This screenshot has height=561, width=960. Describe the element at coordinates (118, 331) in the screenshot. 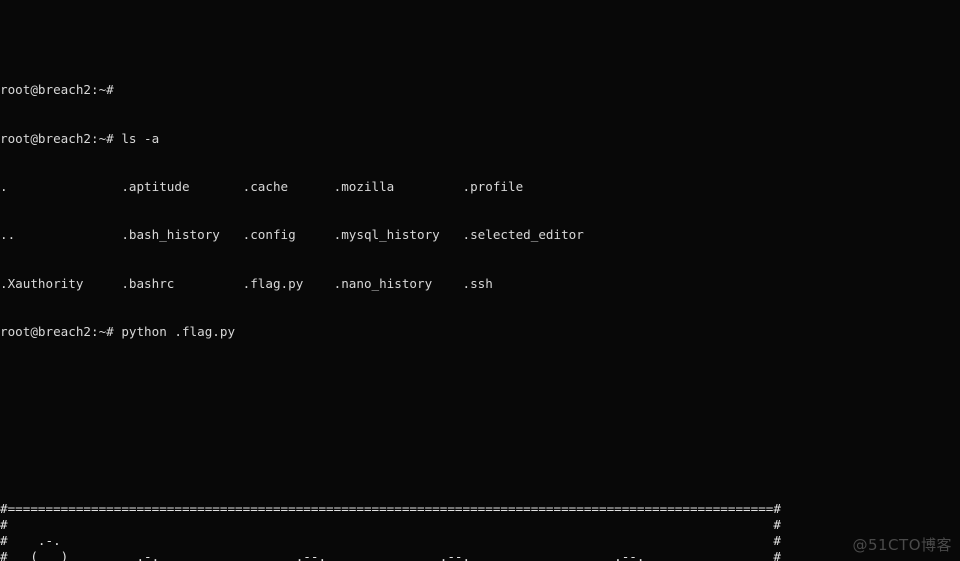

I see `shell-command-python-flag: root@breach2:~# python .flag.py` at that location.